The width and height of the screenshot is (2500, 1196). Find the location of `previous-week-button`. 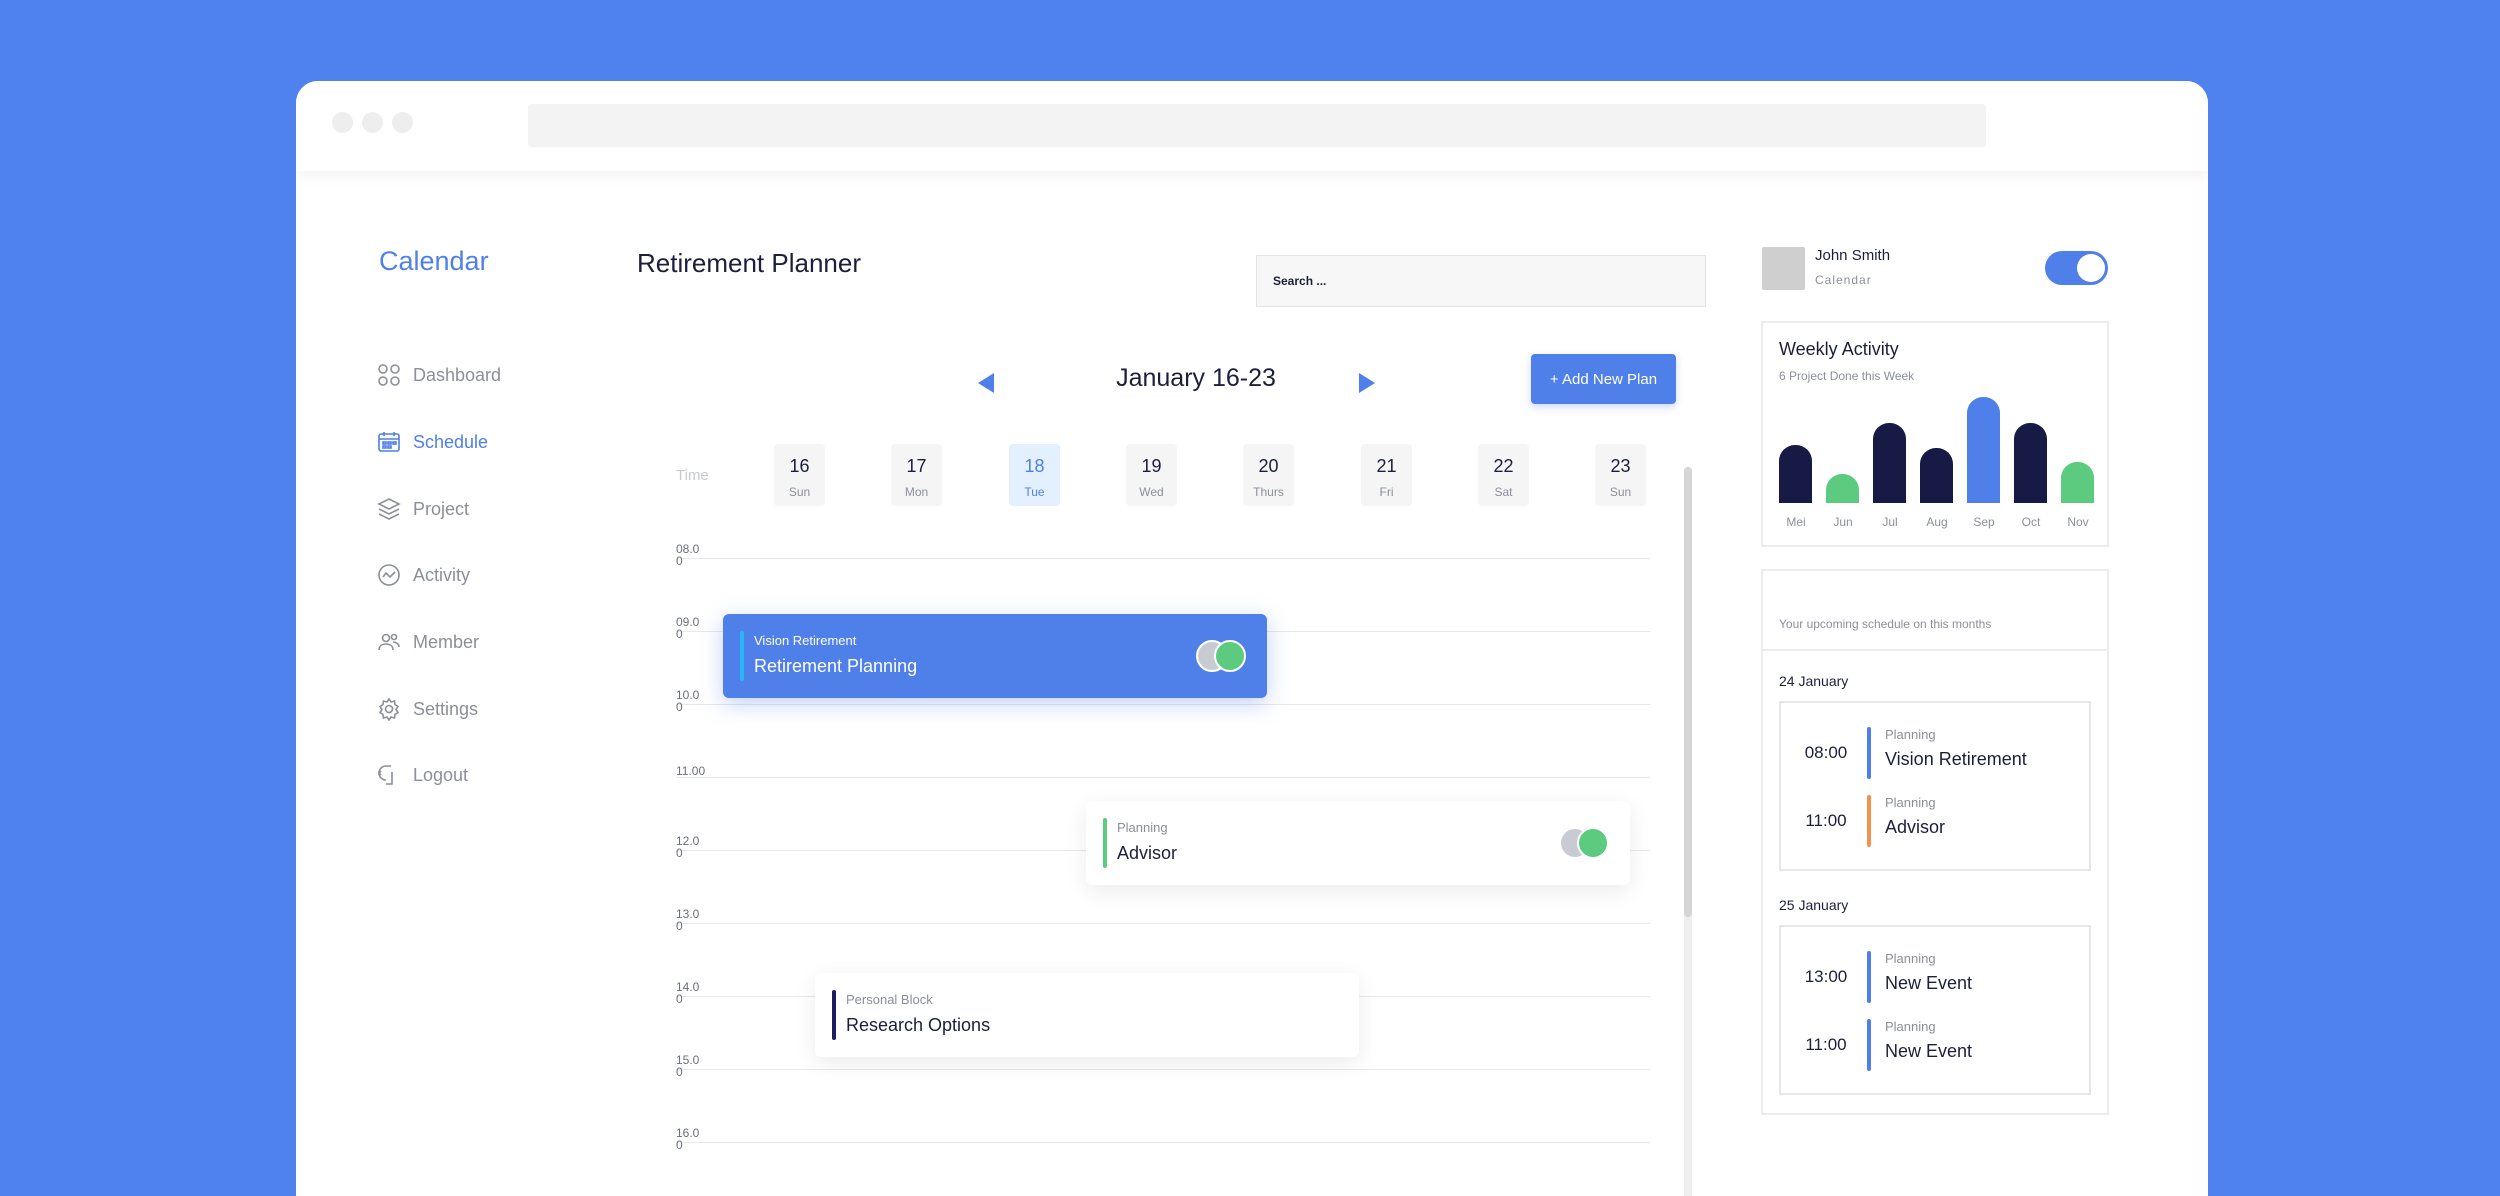

previous-week-button is located at coordinates (986, 383).